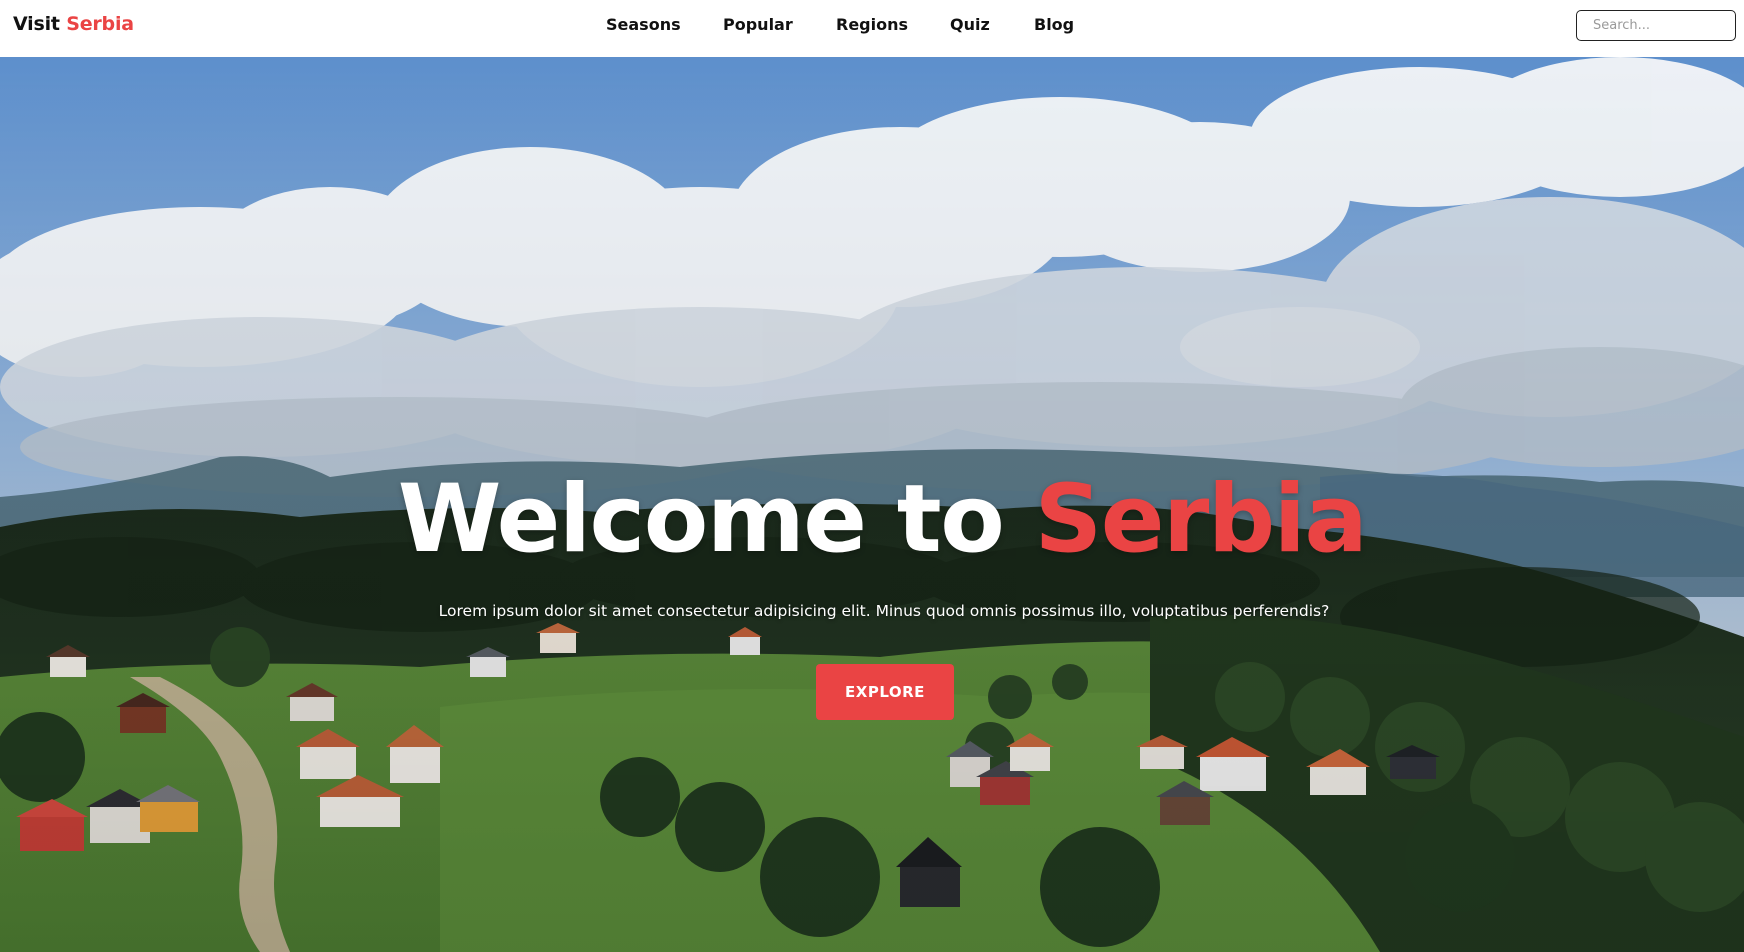  Describe the element at coordinates (885, 692) in the screenshot. I see `explore-button: EXPLORE` at that location.